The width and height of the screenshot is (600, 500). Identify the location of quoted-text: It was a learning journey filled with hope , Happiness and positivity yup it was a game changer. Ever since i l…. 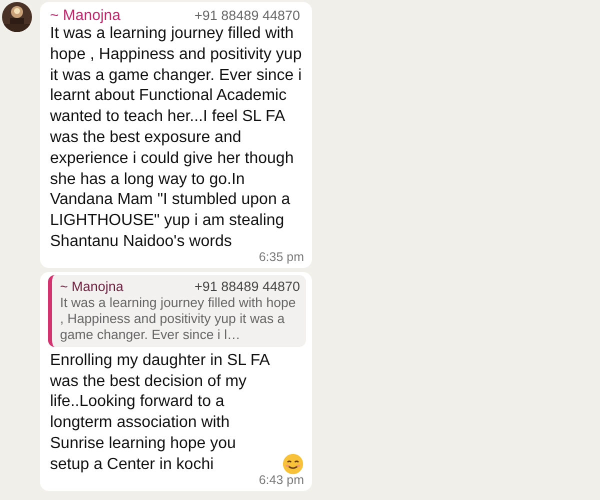
(178, 318).